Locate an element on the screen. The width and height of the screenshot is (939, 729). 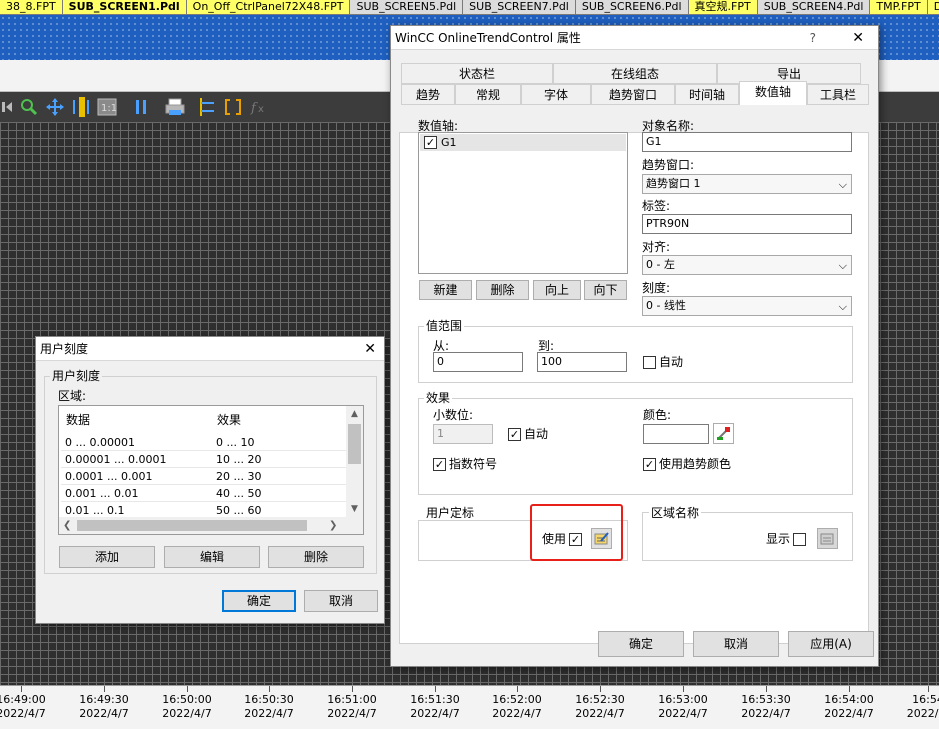
exp-notation-box: ✓ is located at coordinates (439, 464).